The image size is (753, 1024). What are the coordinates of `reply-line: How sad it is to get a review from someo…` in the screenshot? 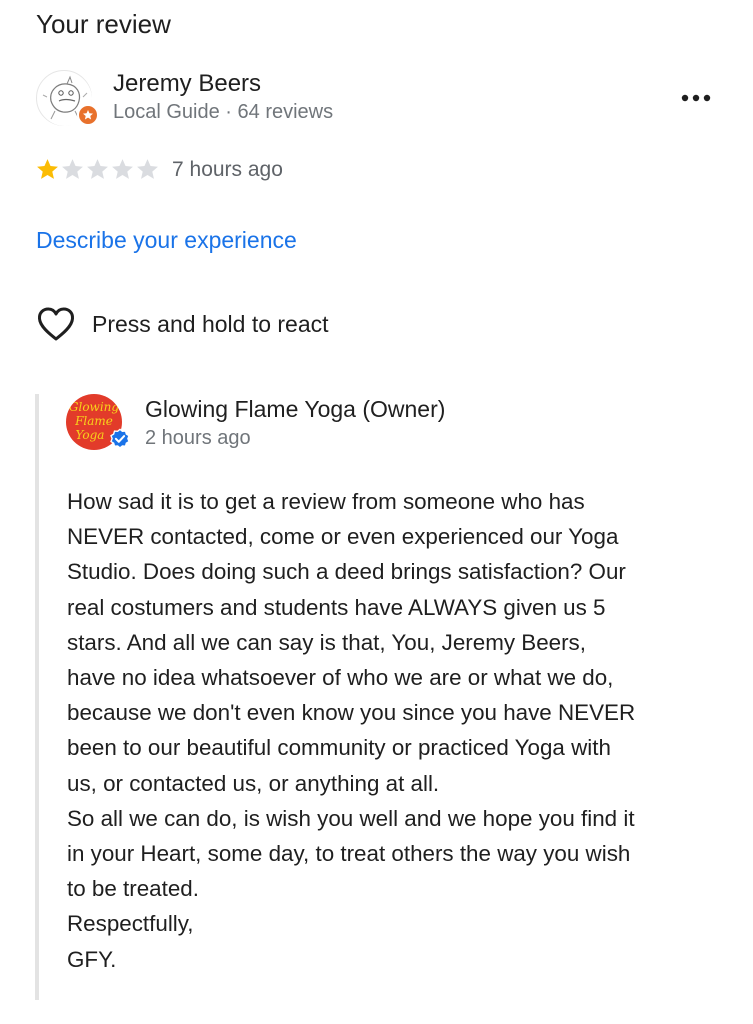 It's located at (326, 501).